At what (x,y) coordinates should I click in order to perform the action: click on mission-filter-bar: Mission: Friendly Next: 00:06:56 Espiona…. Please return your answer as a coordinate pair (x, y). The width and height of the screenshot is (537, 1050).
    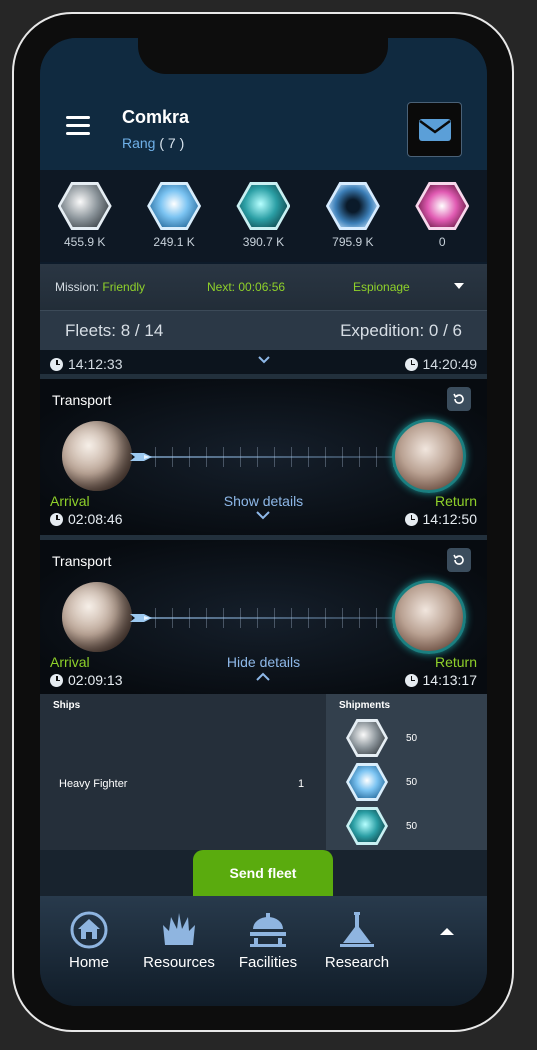
    Looking at the image, I should click on (263, 287).